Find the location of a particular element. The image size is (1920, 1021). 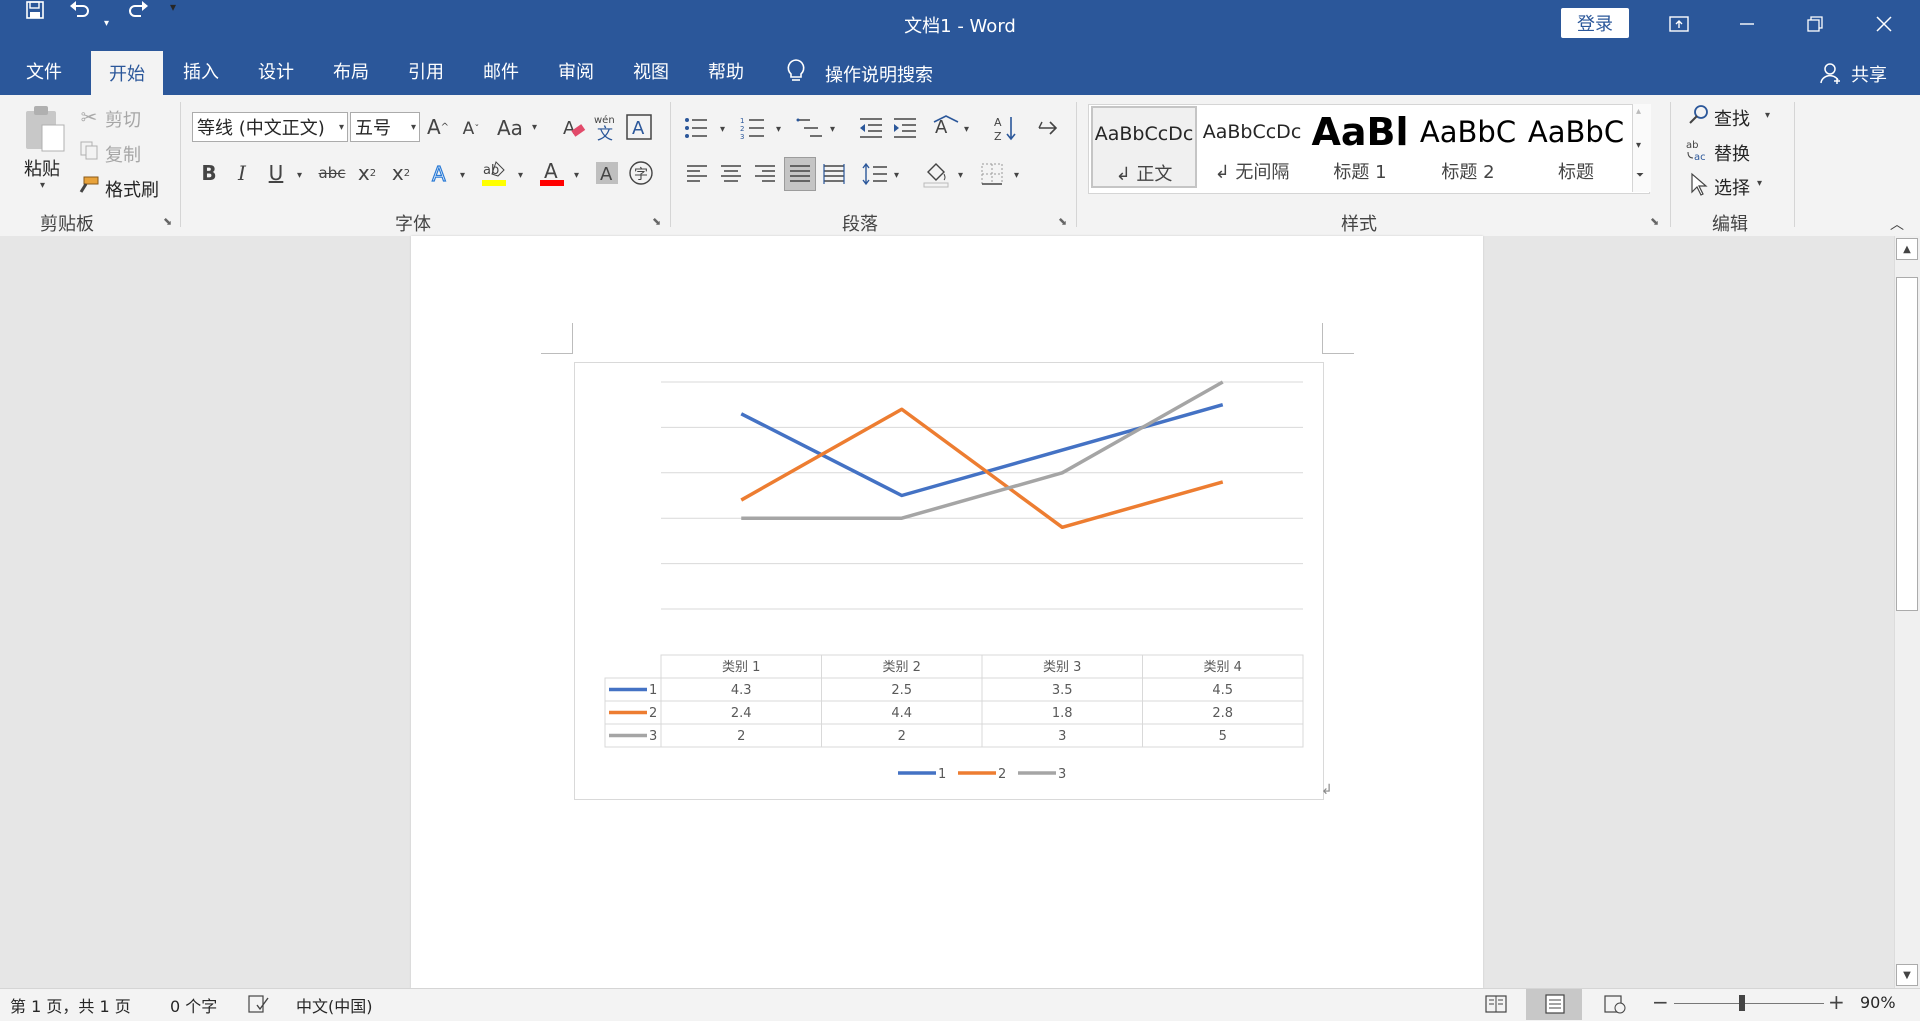

change-case-button: Aa is located at coordinates (510, 128).